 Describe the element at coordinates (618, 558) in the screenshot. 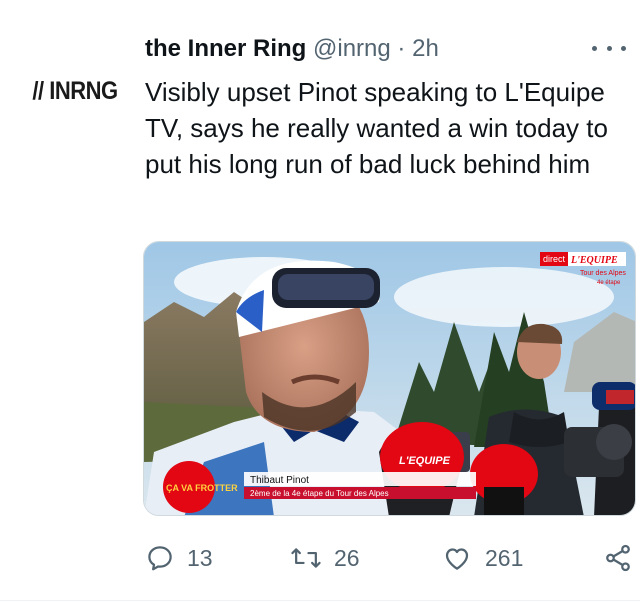

I see `share-icon` at that location.